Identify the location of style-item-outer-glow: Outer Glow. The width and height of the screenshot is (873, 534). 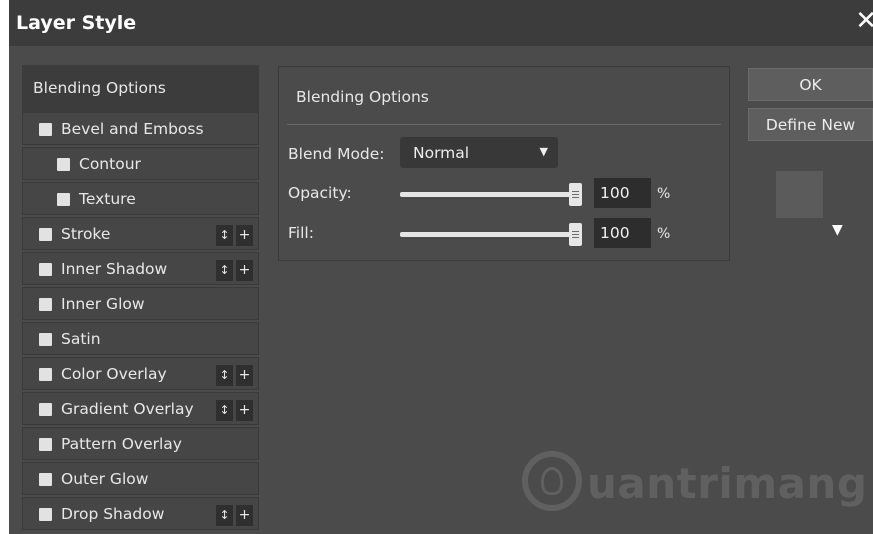
(140, 478).